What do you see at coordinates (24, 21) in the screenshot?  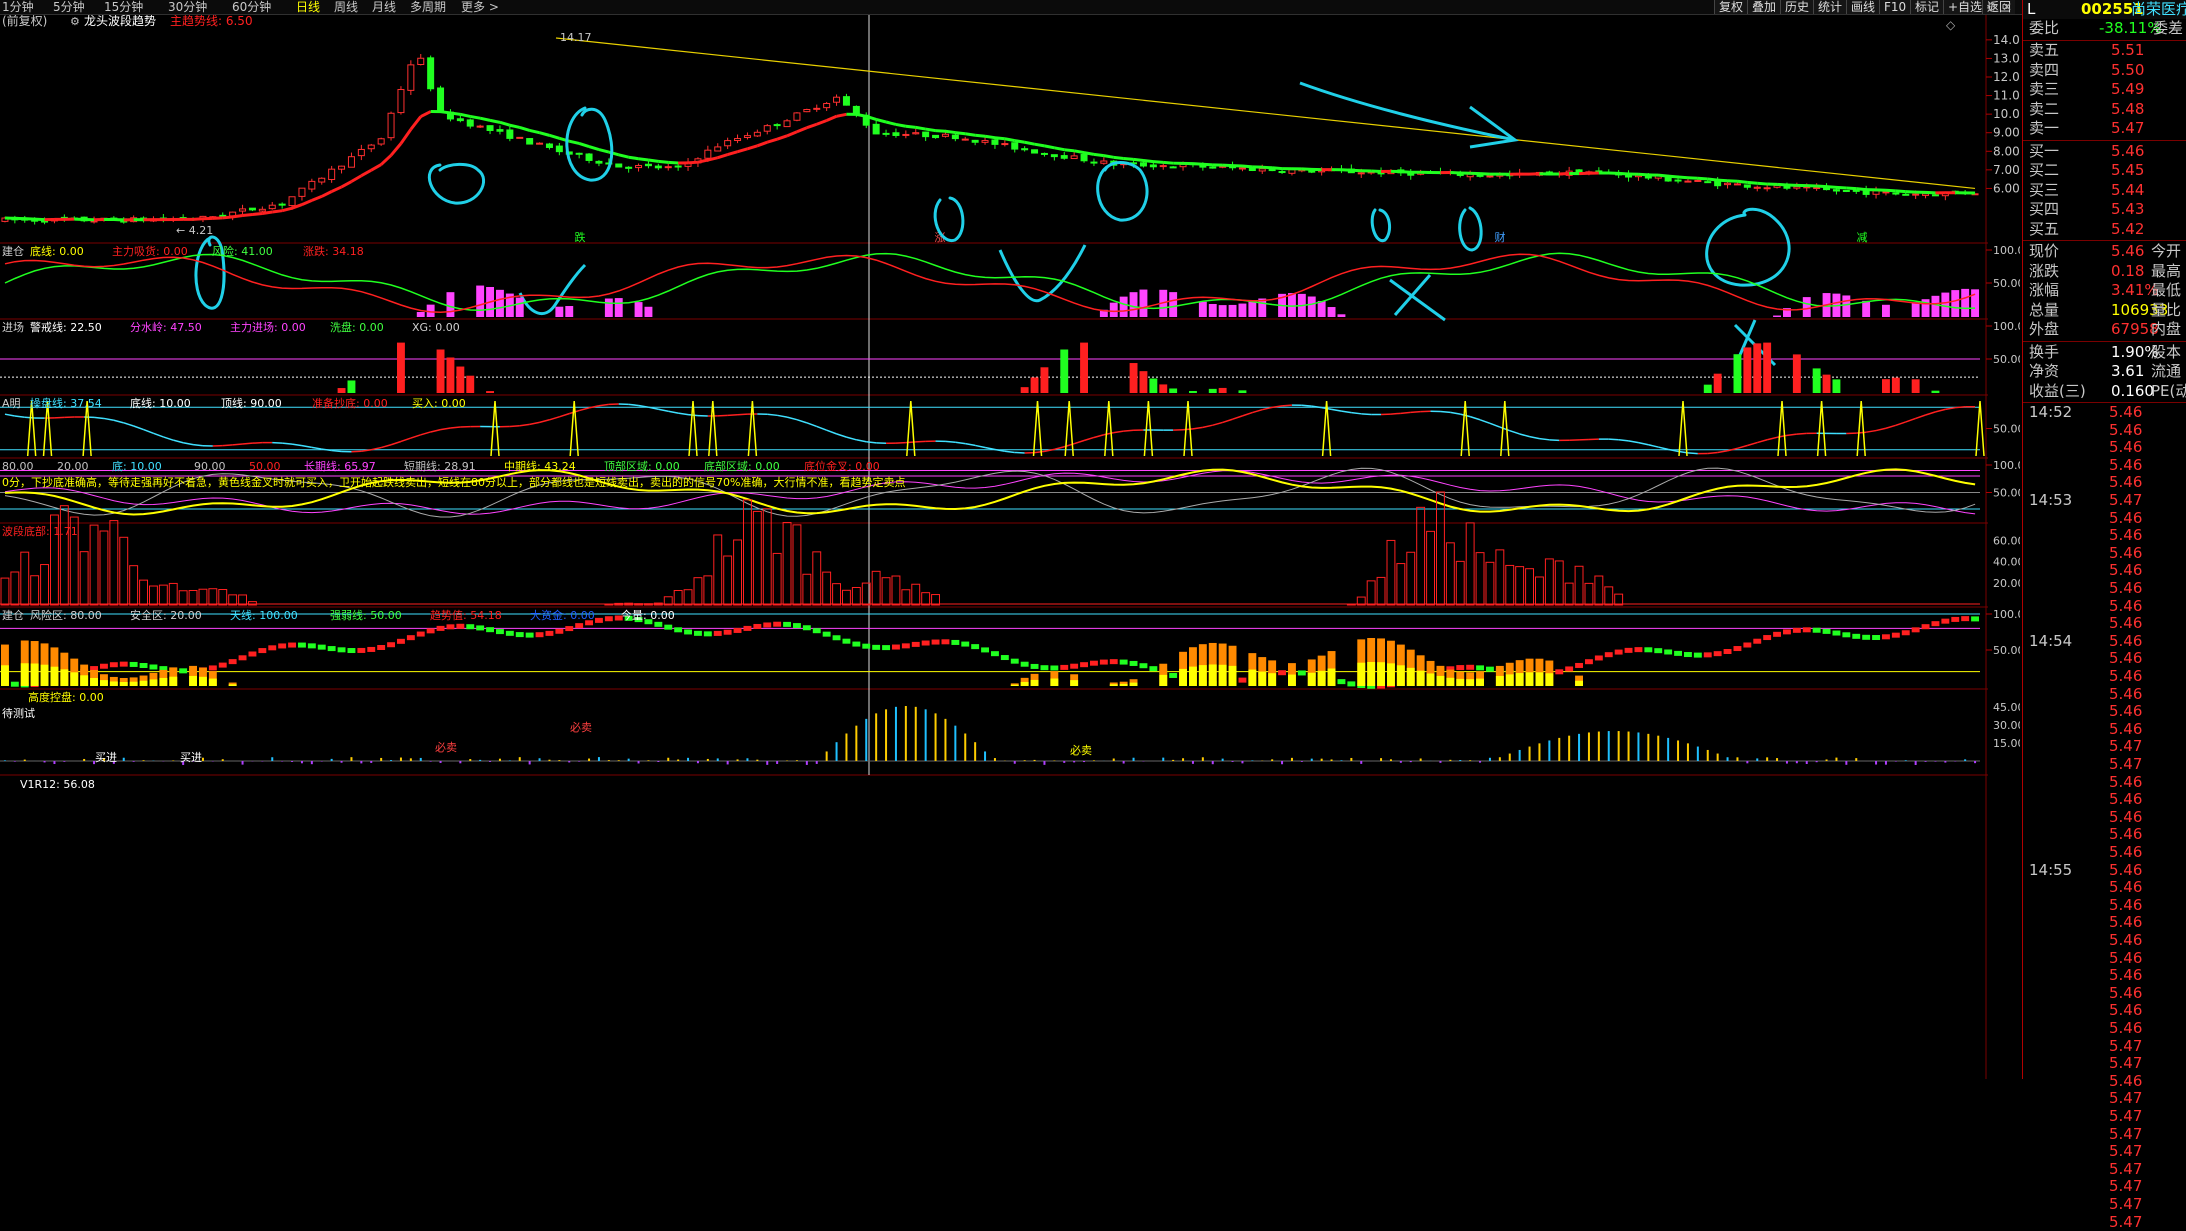 I see `chart-title: (前复权)` at bounding box center [24, 21].